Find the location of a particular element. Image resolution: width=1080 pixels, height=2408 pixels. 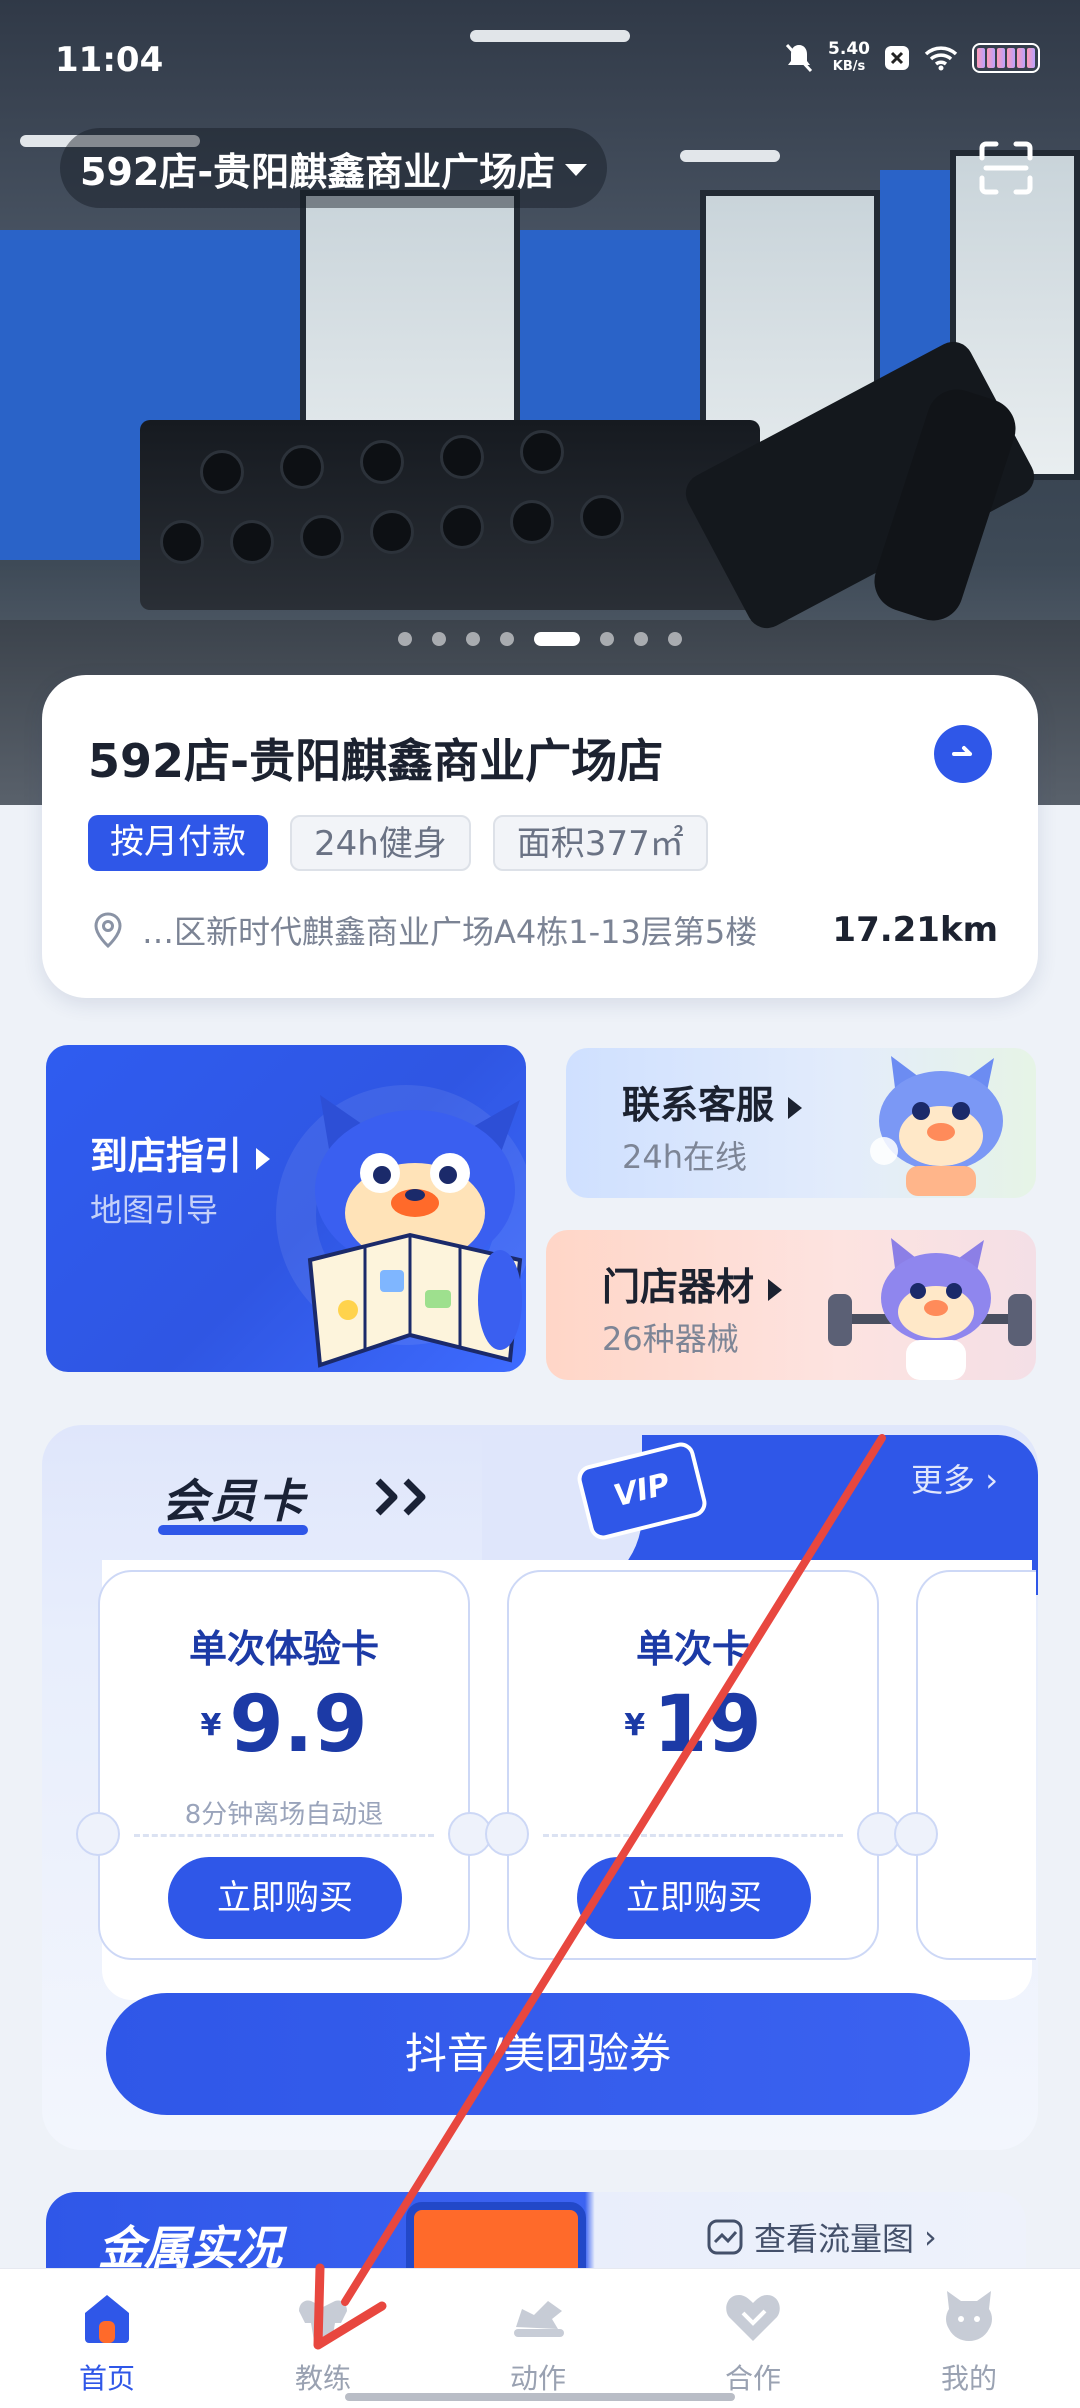

store-tag: 按月付款 is located at coordinates (178, 843).